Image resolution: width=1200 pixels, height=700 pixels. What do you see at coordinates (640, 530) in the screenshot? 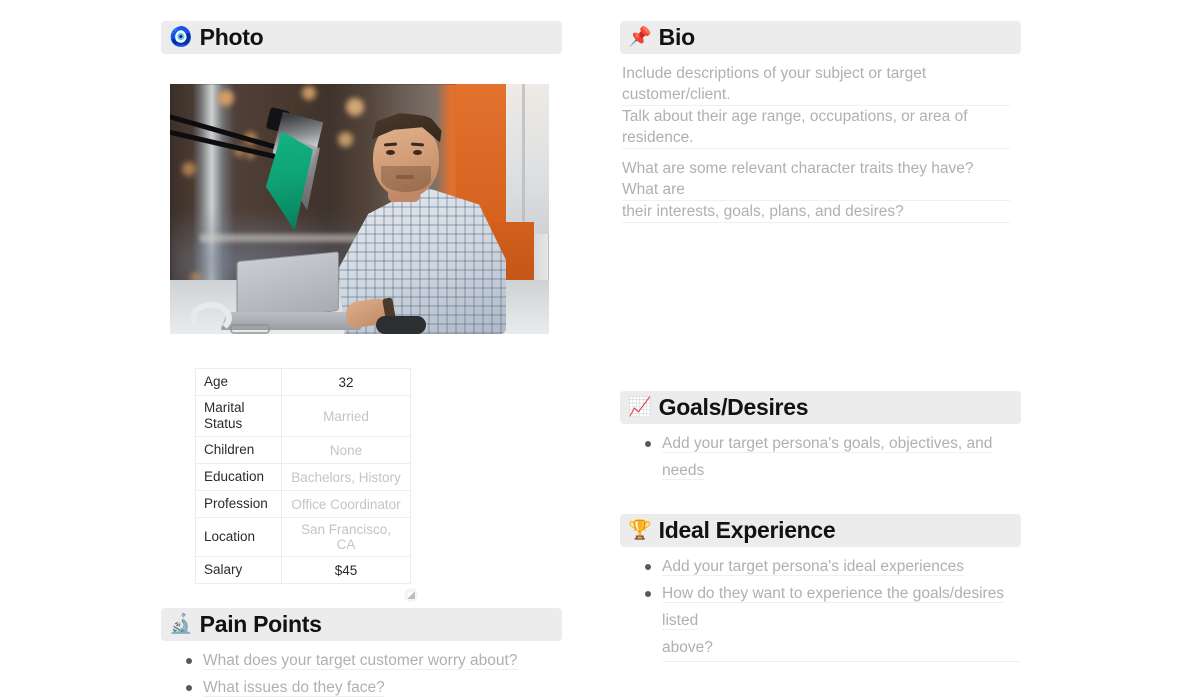
I see `trophy-icon: 🏆` at bounding box center [640, 530].